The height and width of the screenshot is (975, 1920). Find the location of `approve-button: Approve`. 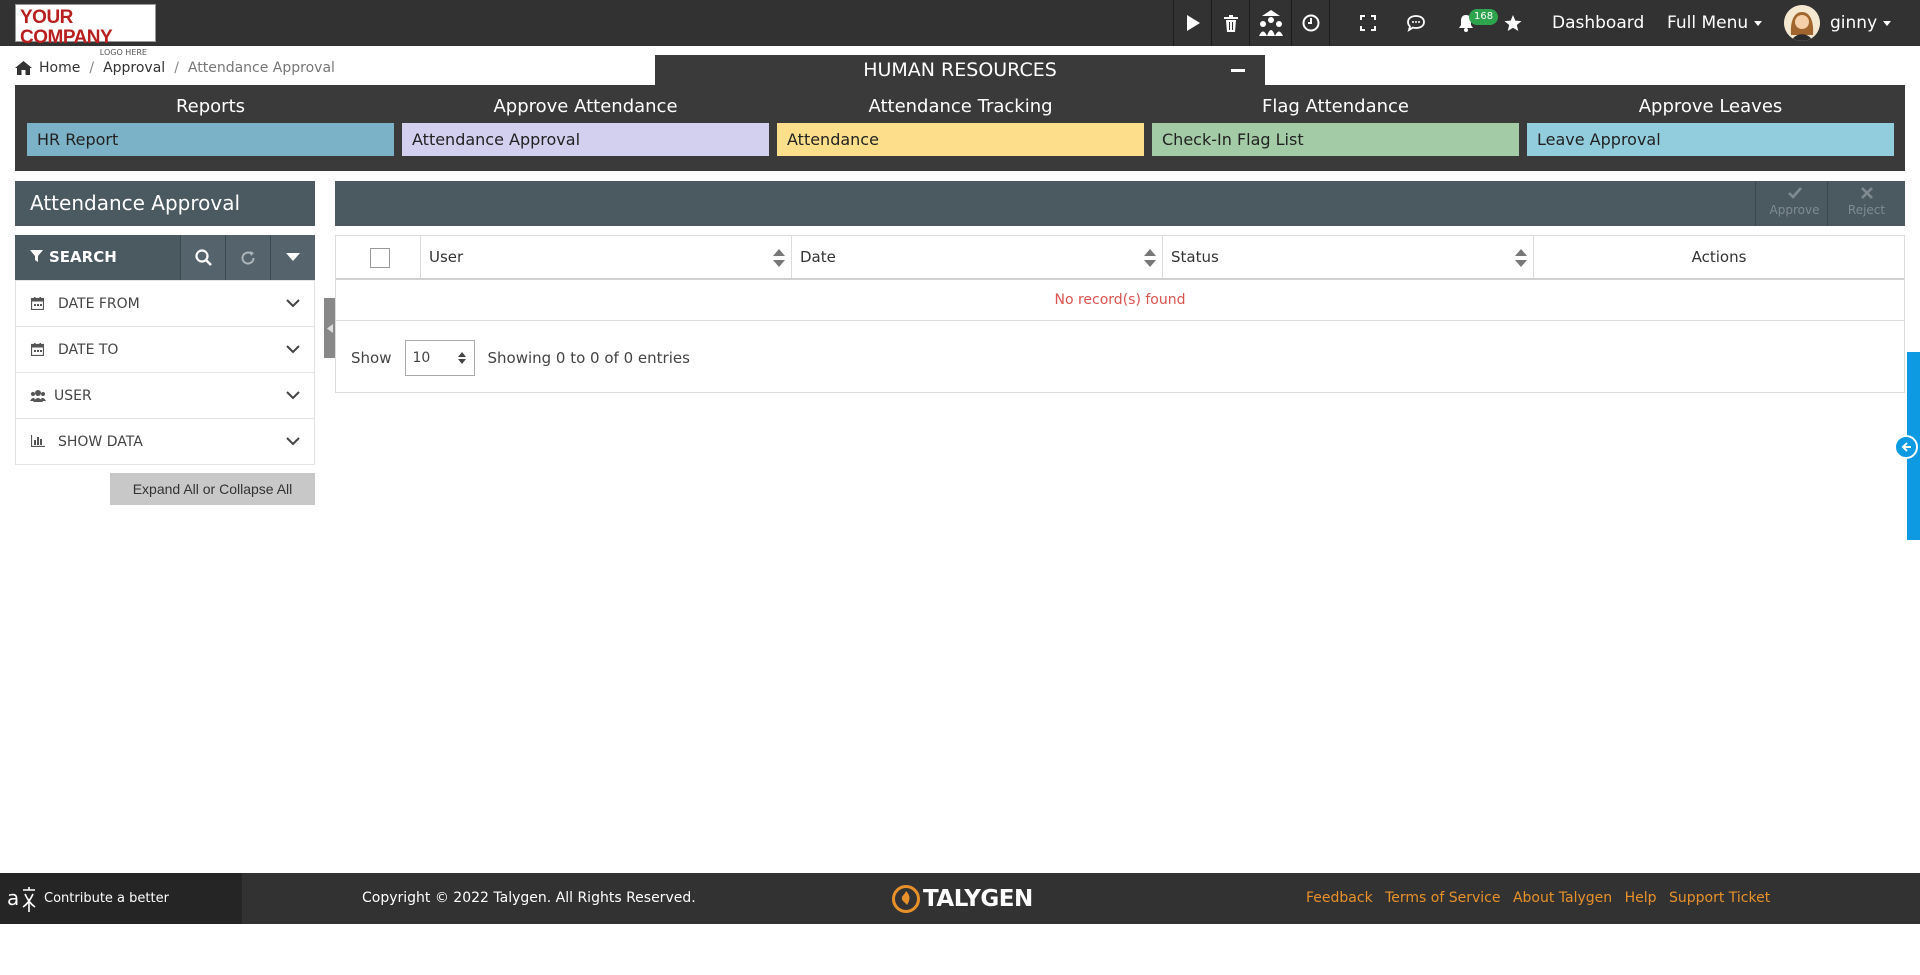

approve-button: Approve is located at coordinates (1794, 203).